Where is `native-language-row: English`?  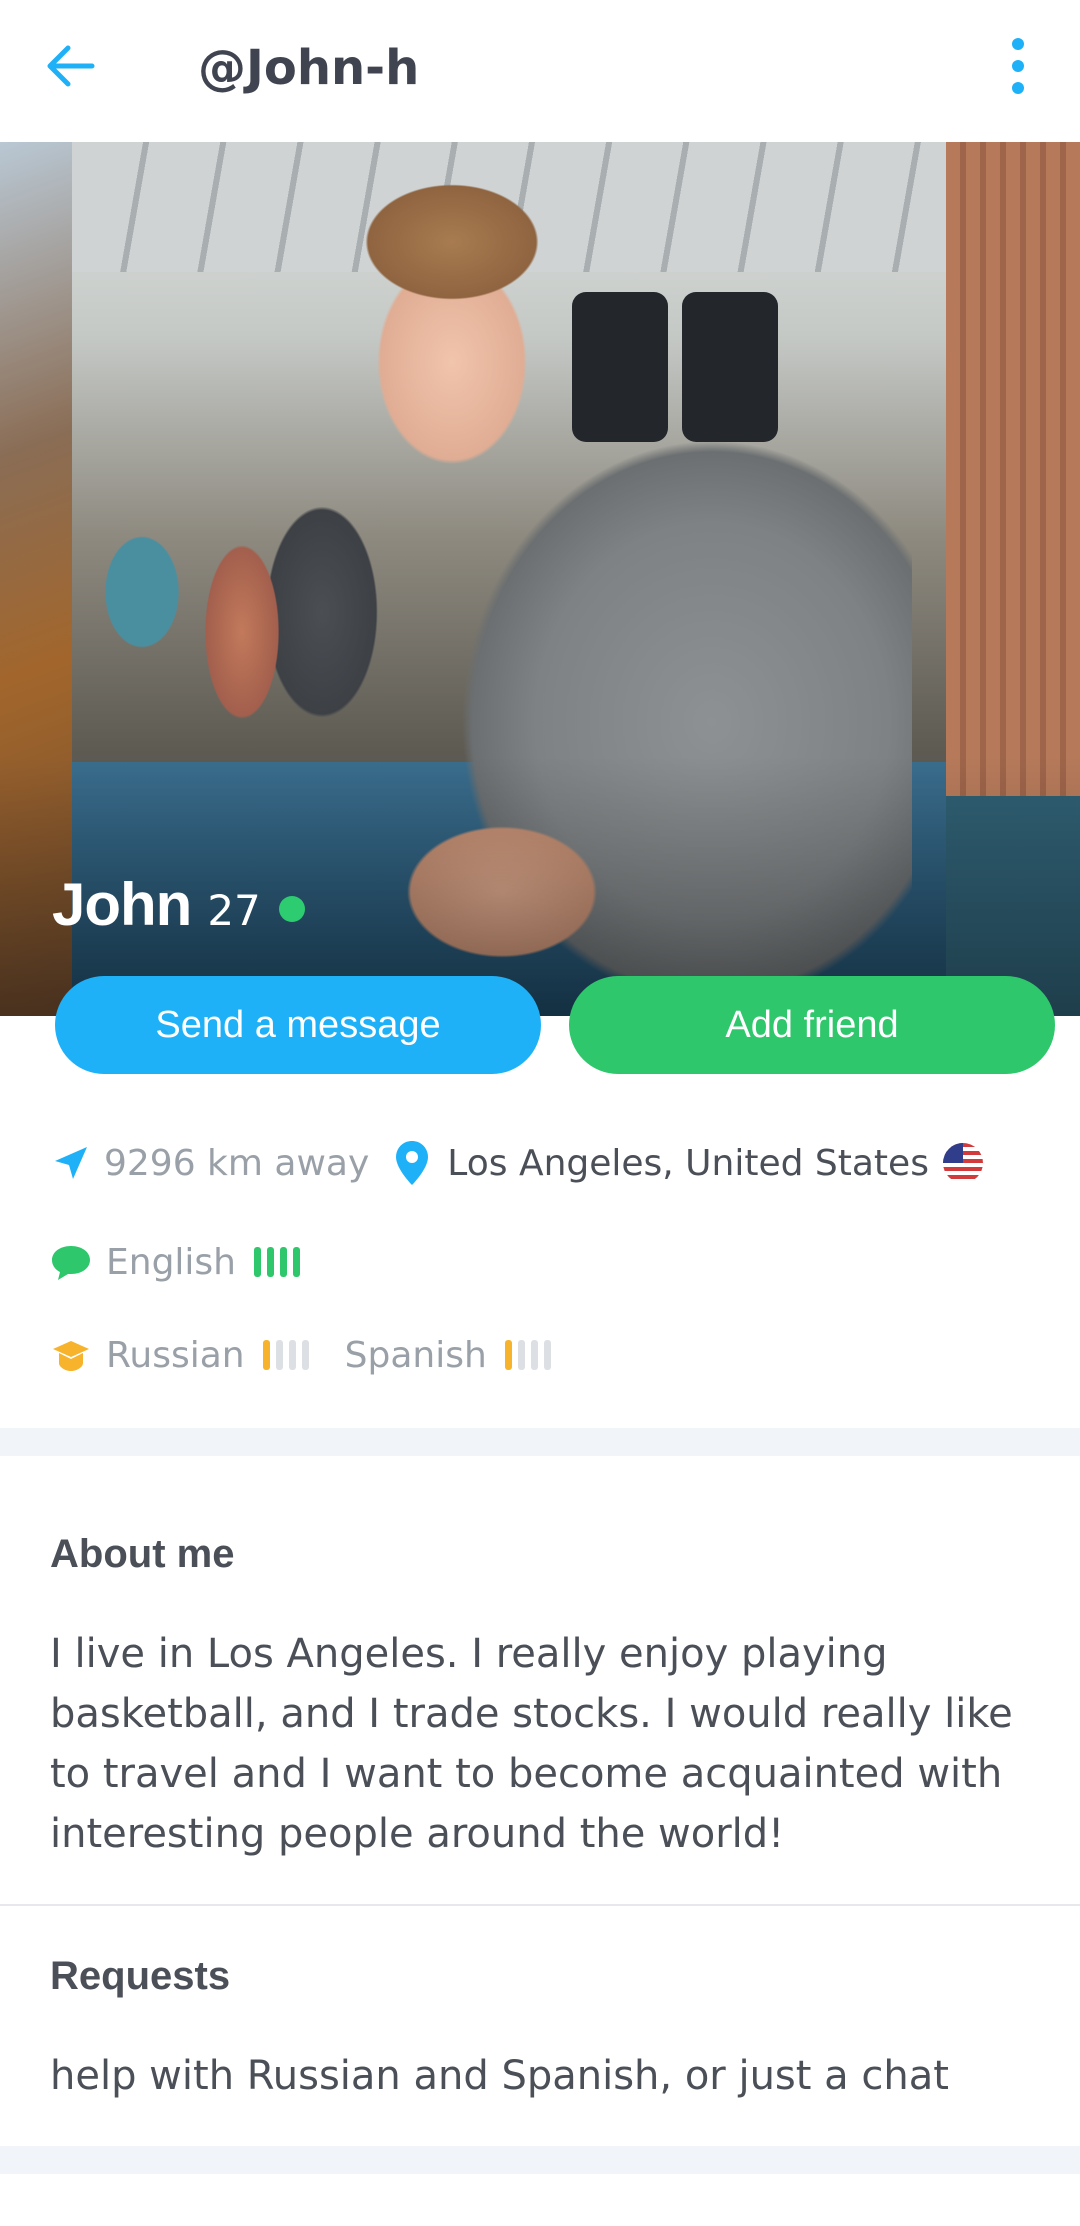
native-language-row: English is located at coordinates (175, 1262).